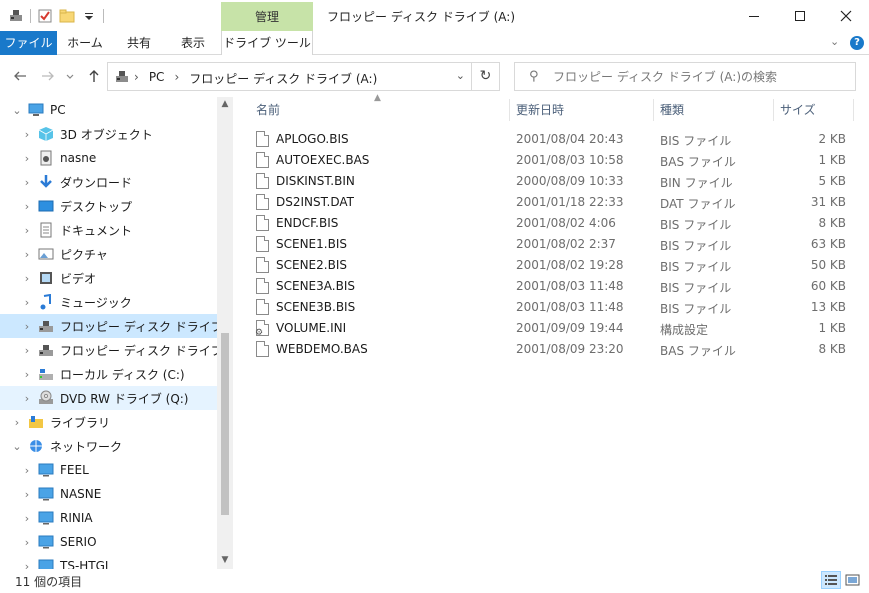 This screenshot has height=593, width=869. Describe the element at coordinates (552, 160) in the screenshot. I see `file-row: AUTOEXEC.BAS 2001/08/03 10:58 BAS ファイル 1 KB` at that location.